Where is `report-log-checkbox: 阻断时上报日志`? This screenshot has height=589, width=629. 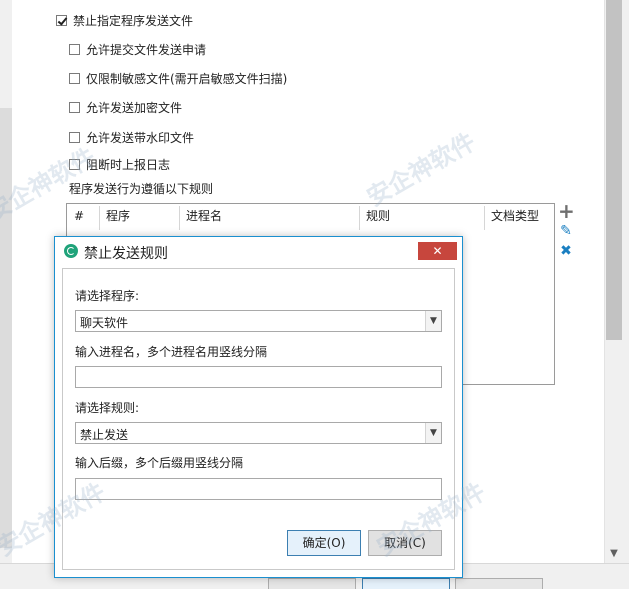 report-log-checkbox: 阻断时上报日志 is located at coordinates (119, 164).